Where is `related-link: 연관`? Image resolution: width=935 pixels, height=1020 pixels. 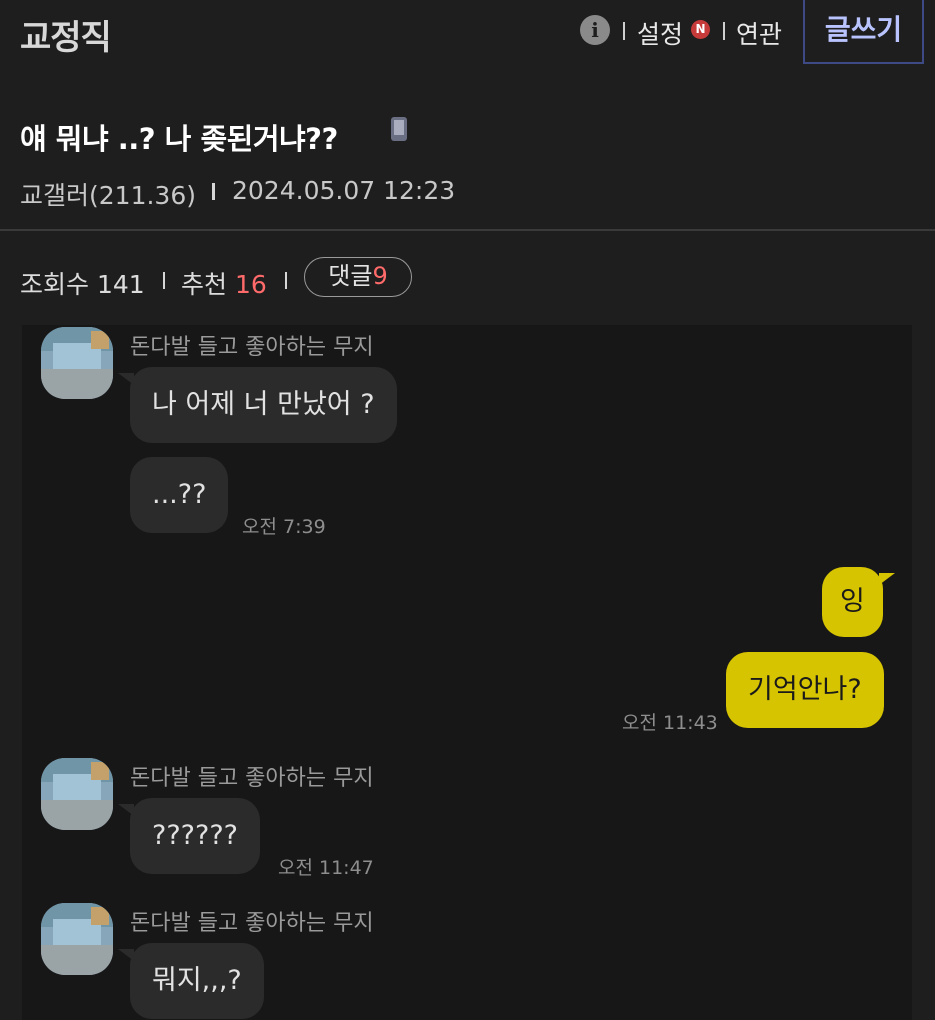 related-link: 연관 is located at coordinates (759, 33).